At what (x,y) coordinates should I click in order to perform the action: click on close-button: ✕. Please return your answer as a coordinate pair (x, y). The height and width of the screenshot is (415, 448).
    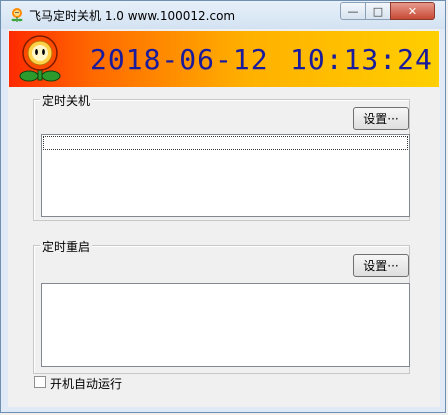
    Looking at the image, I should click on (412, 11).